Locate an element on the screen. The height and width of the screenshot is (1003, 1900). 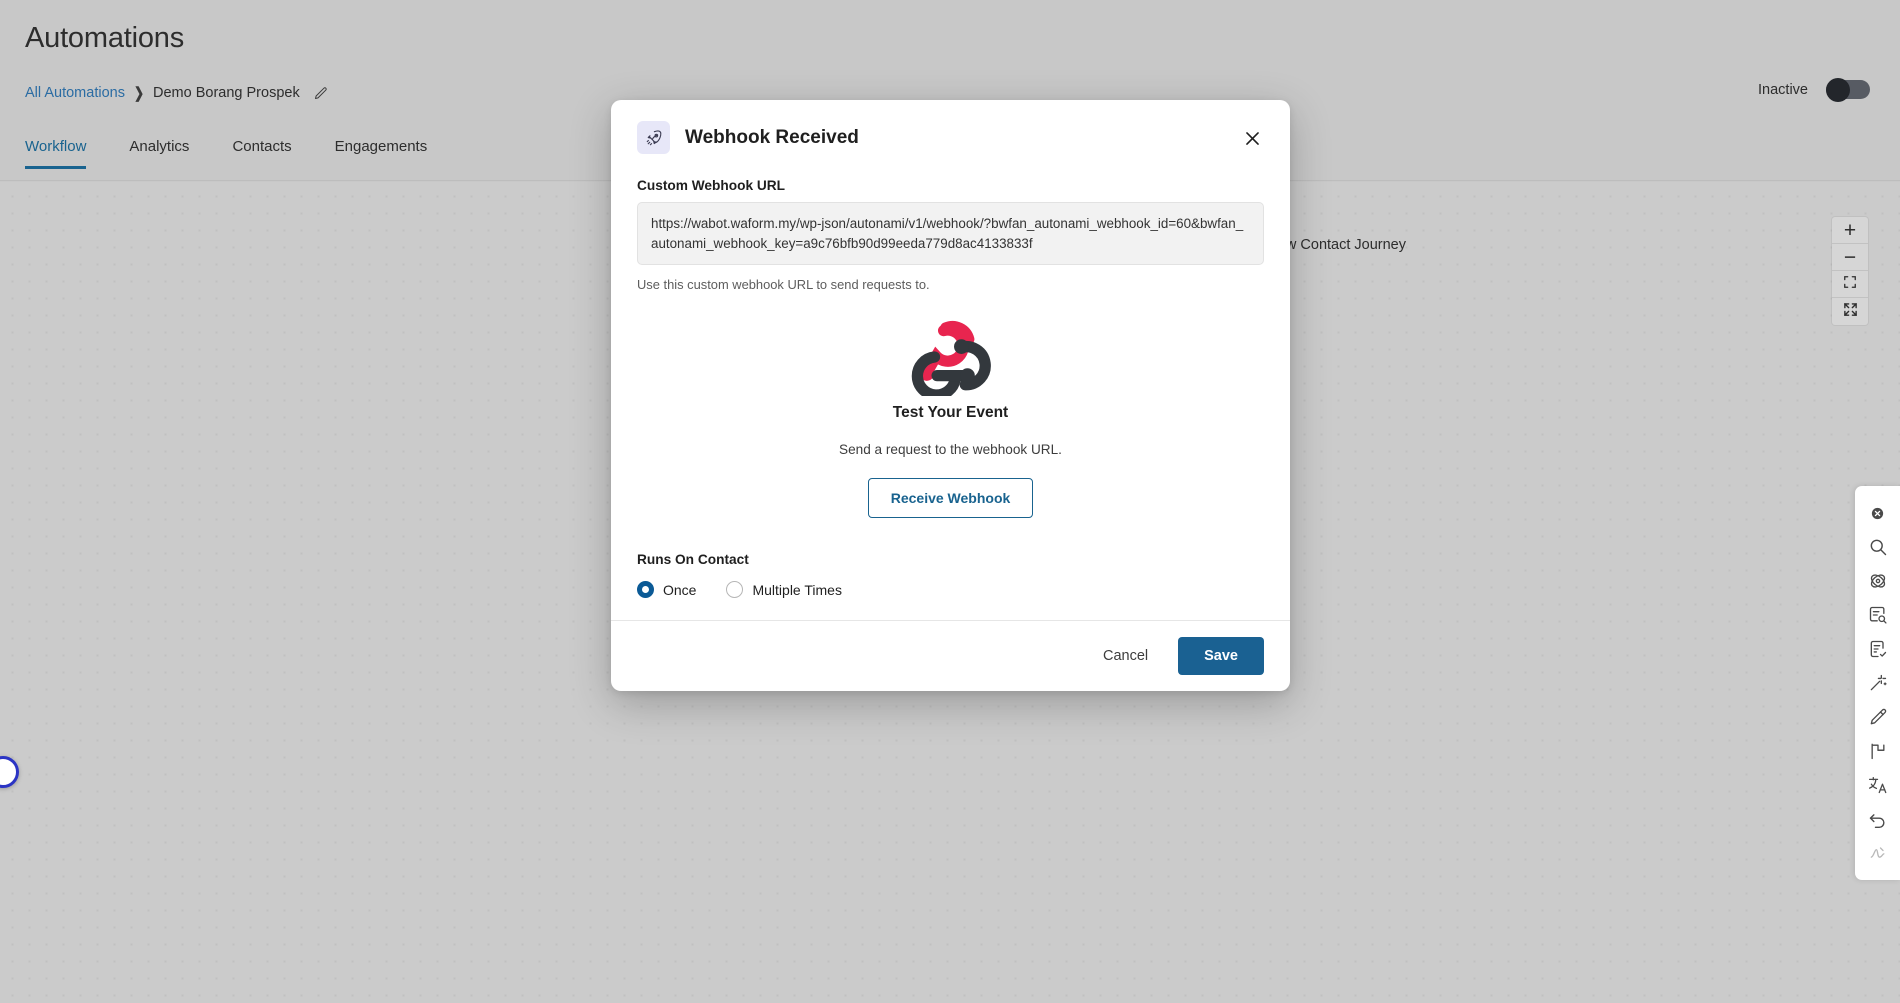
cancel-button: Cancel is located at coordinates (1125, 656).